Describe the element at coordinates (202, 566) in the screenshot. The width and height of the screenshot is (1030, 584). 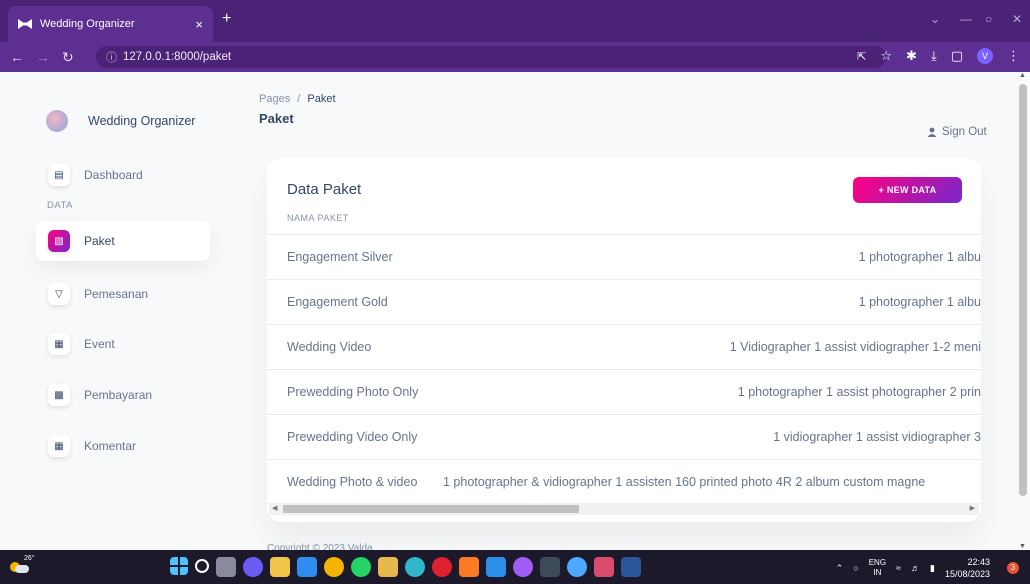
I see `search-icon` at that location.